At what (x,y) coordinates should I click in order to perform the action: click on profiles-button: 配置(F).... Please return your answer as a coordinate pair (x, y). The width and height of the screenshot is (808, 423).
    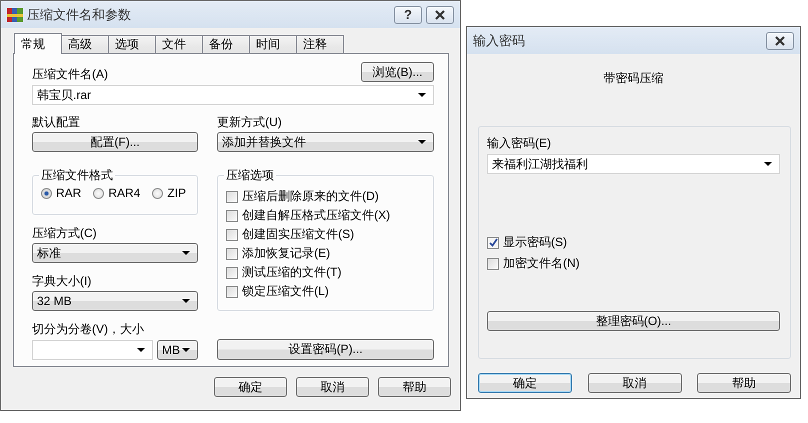
    Looking at the image, I should click on (115, 142).